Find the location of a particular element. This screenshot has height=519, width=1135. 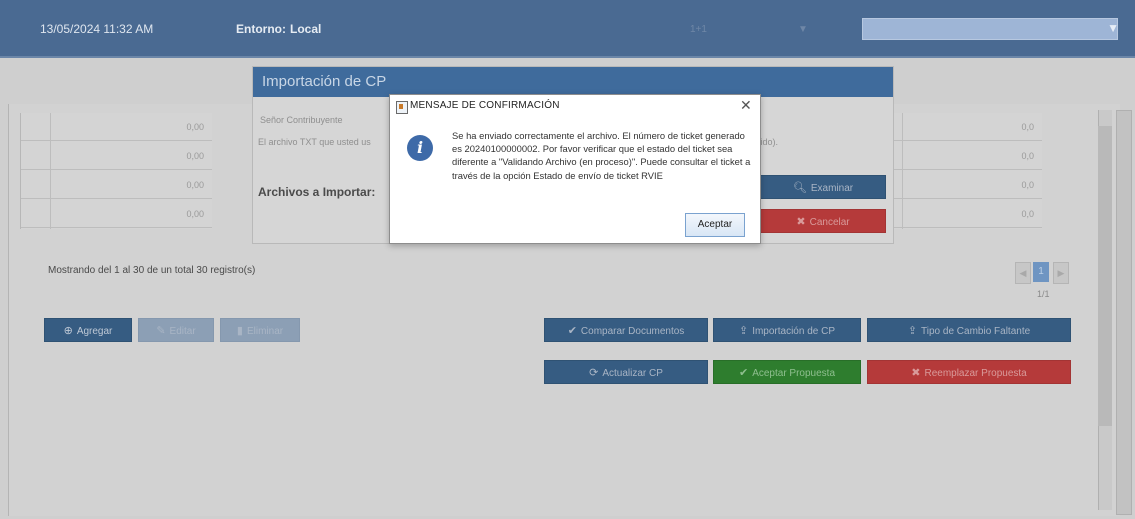

current-page-button: 1 is located at coordinates (1041, 272).